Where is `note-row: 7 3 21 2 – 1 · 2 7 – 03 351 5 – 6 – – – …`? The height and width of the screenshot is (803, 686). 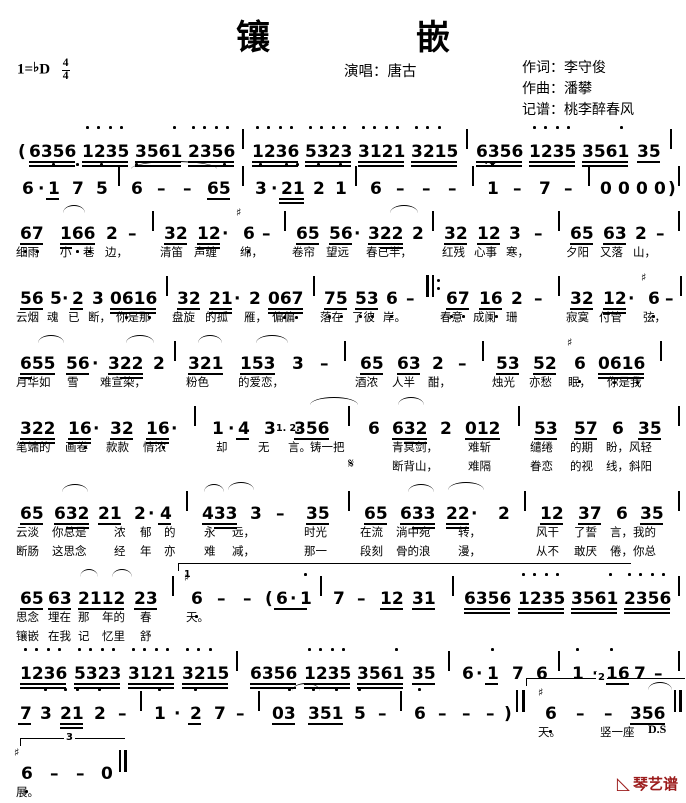
note-row: 7 3 21 2 – 1 · 2 7 – 03 351 5 – 6 – – – … is located at coordinates (343, 702).